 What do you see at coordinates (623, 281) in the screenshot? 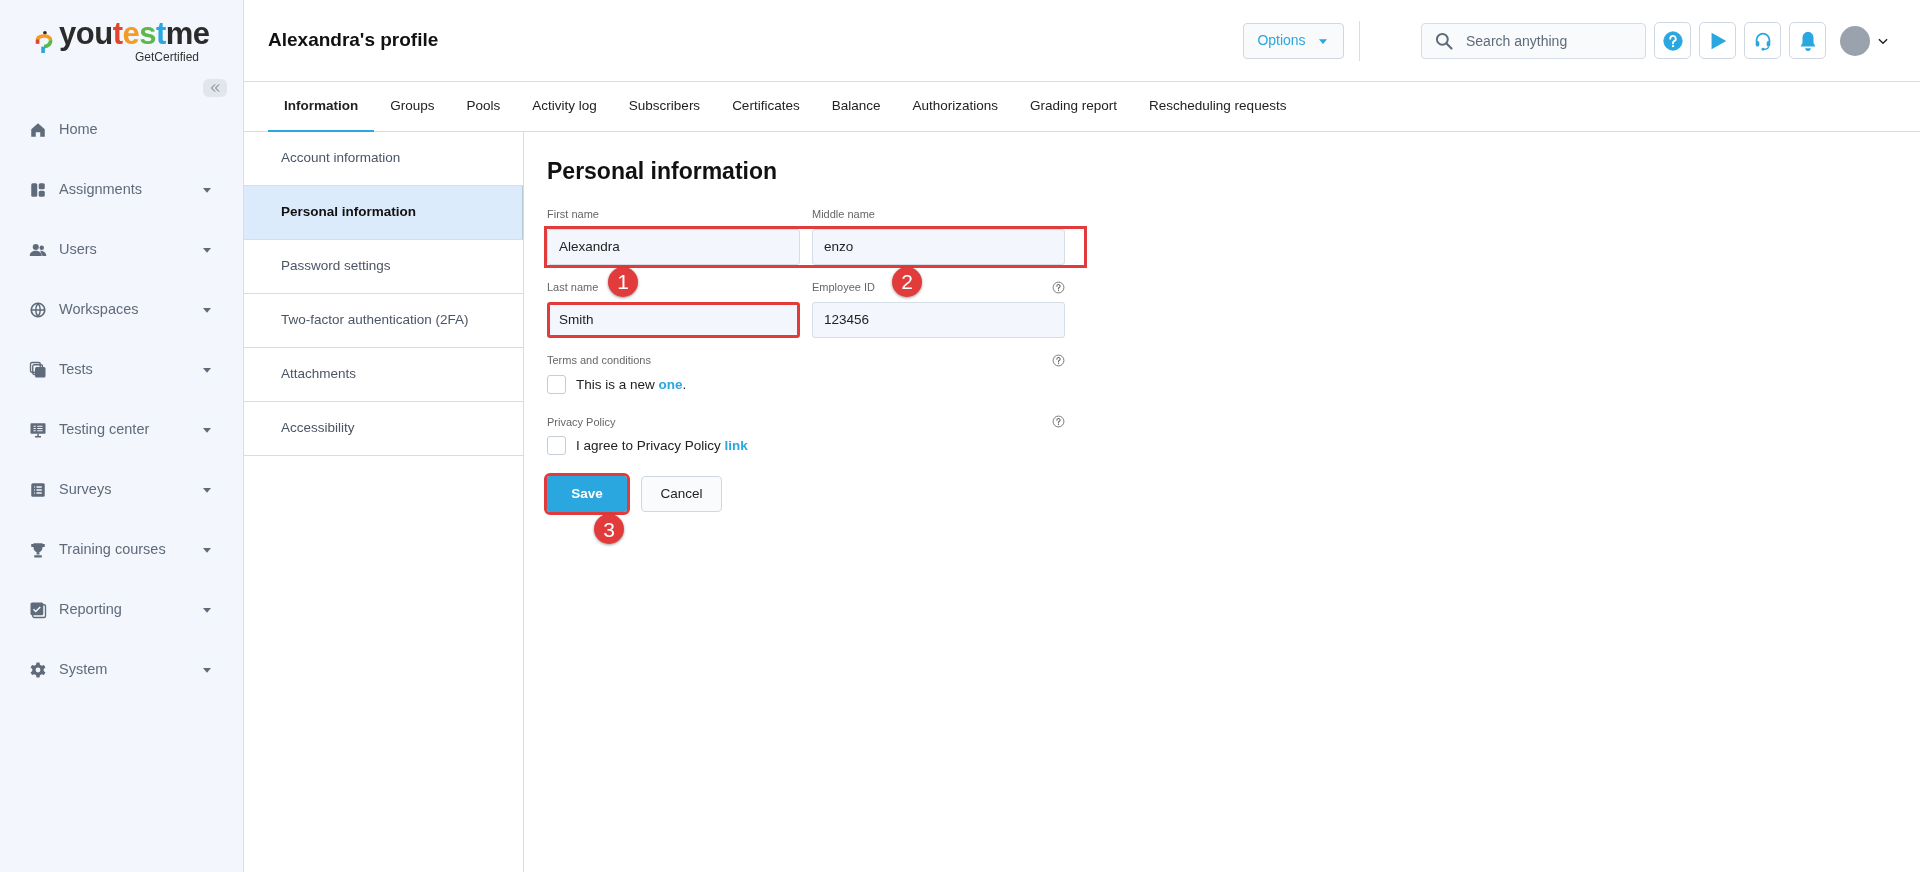
I see `step-number-marker: 1` at bounding box center [623, 281].